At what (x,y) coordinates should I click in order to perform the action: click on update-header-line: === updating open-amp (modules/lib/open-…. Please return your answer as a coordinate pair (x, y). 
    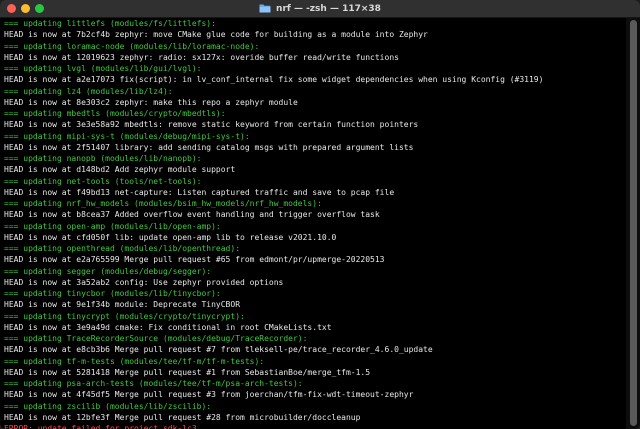
    Looking at the image, I should click on (112, 226).